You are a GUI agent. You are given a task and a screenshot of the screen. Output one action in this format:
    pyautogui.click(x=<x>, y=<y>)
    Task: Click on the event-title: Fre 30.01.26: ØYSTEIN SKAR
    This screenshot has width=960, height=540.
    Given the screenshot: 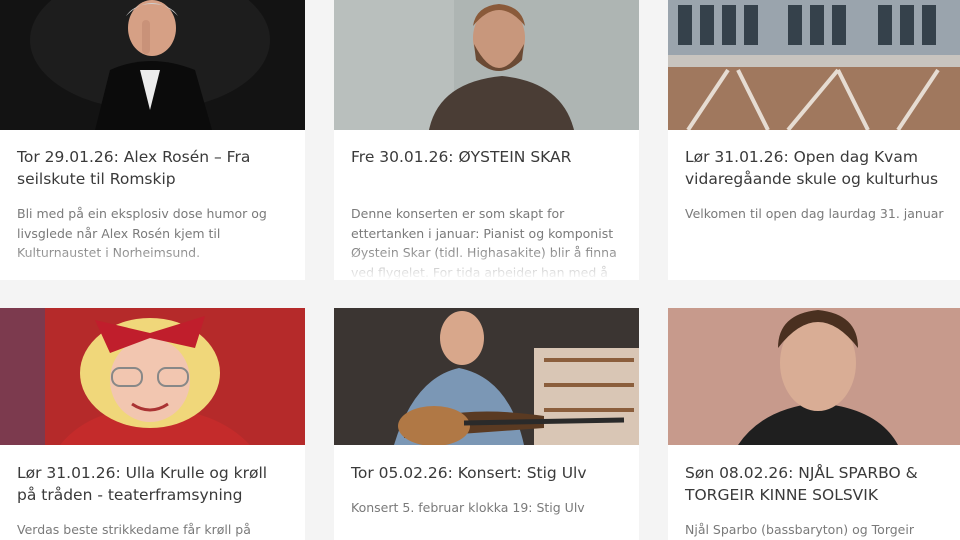 What is the action you would take?
    pyautogui.click(x=488, y=157)
    